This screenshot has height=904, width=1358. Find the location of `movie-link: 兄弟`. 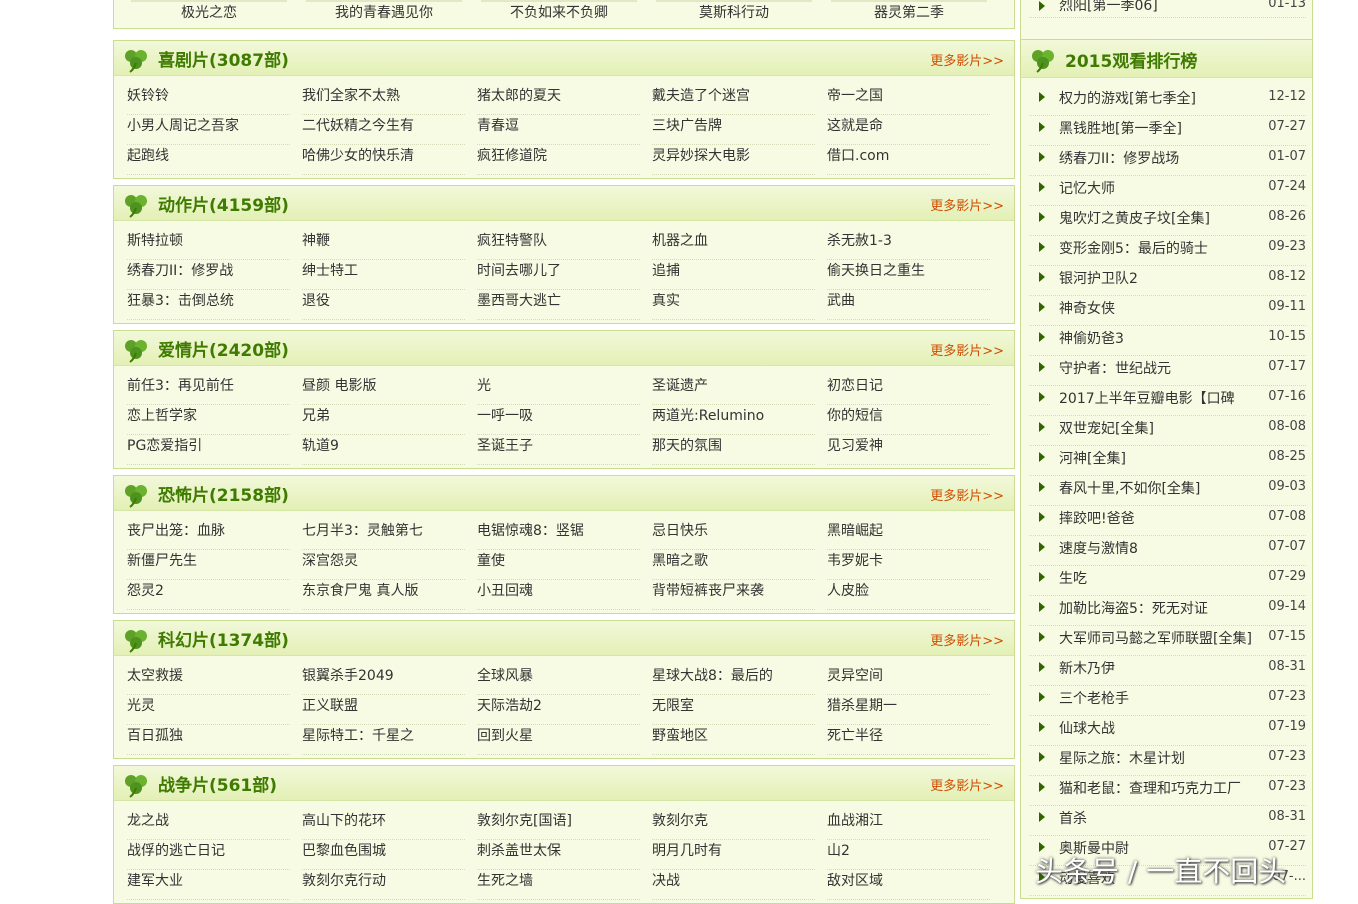

movie-link: 兄弟 is located at coordinates (383, 420).